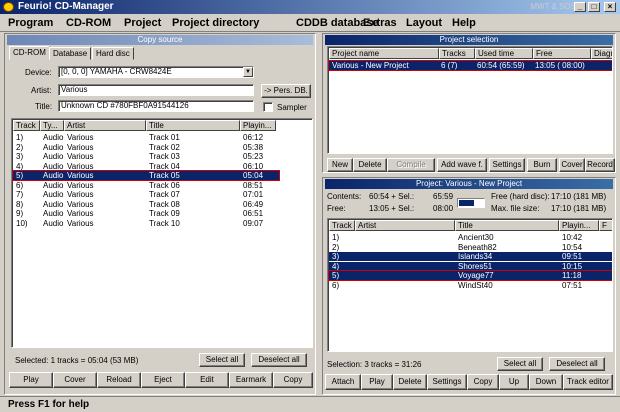 This screenshot has width=620, height=412. Describe the element at coordinates (542, 165) in the screenshot. I see `burn-button: Burn` at that location.